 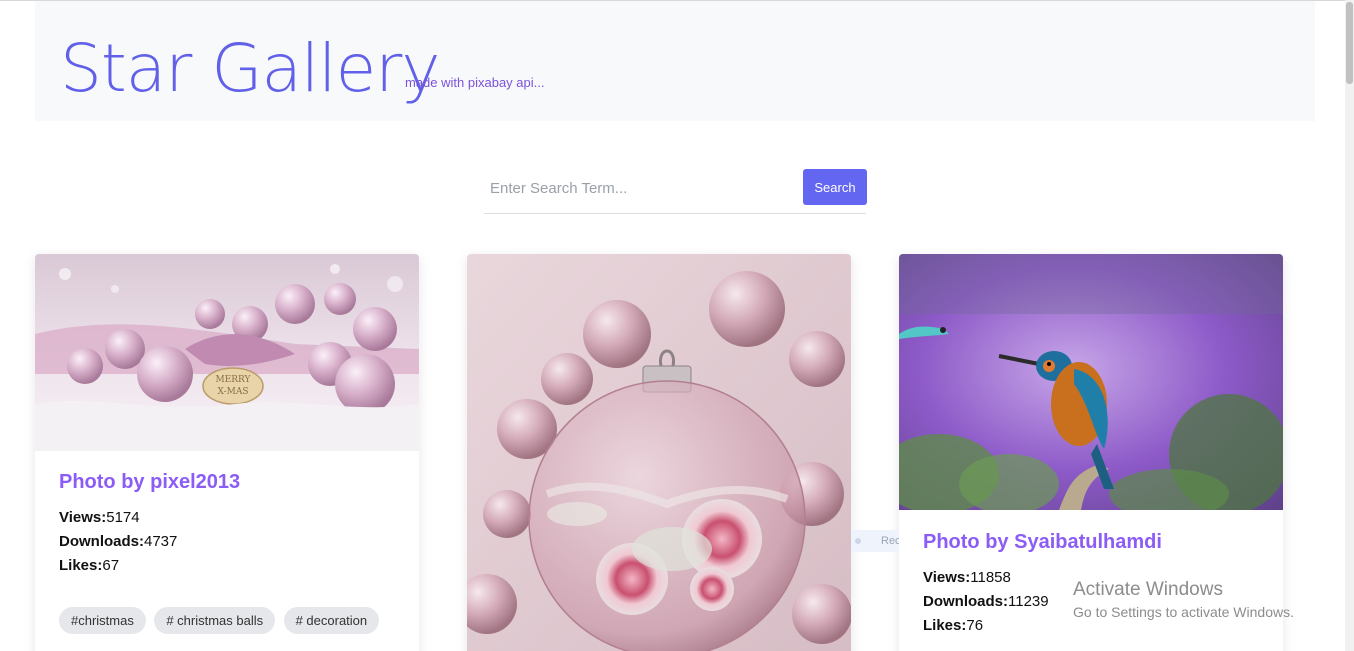 I want to click on search-input, so click(x=640, y=188).